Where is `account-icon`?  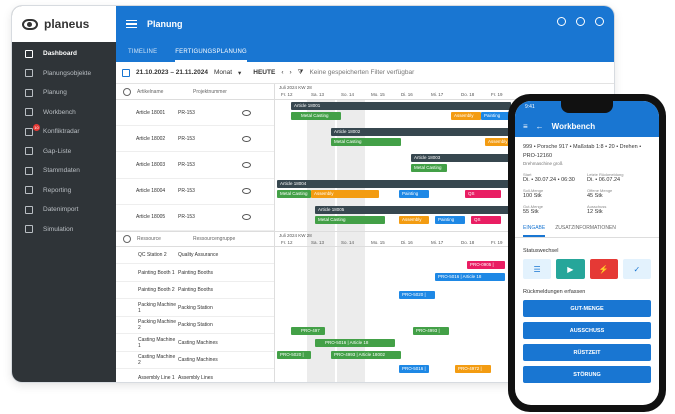
account-icon is located at coordinates (599, 21).